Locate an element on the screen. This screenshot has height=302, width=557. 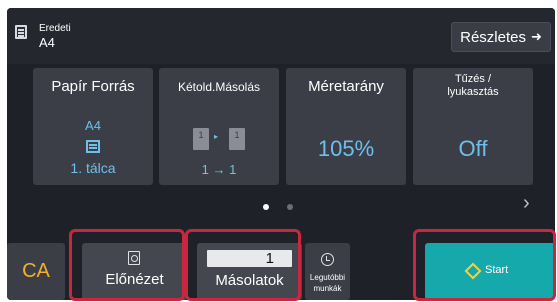
preview-icon is located at coordinates (134, 258).